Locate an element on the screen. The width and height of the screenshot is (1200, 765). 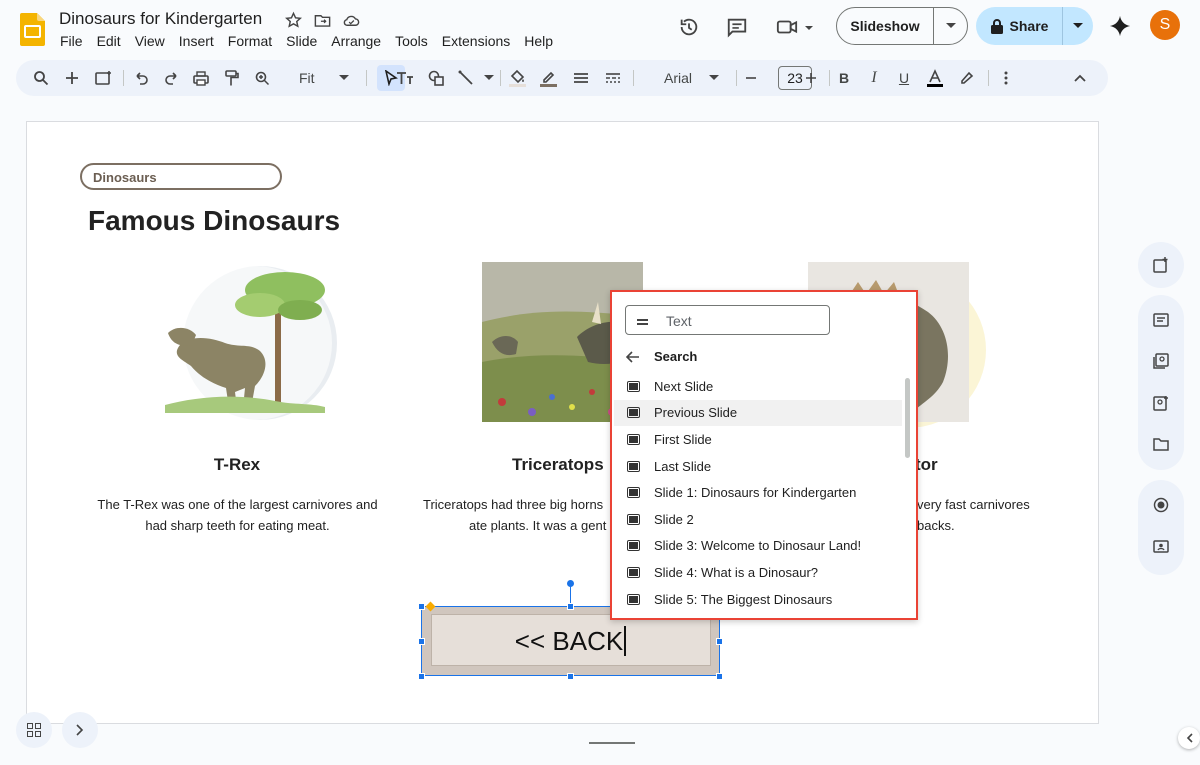
slideshow-dropdown is located at coordinates (950, 26).